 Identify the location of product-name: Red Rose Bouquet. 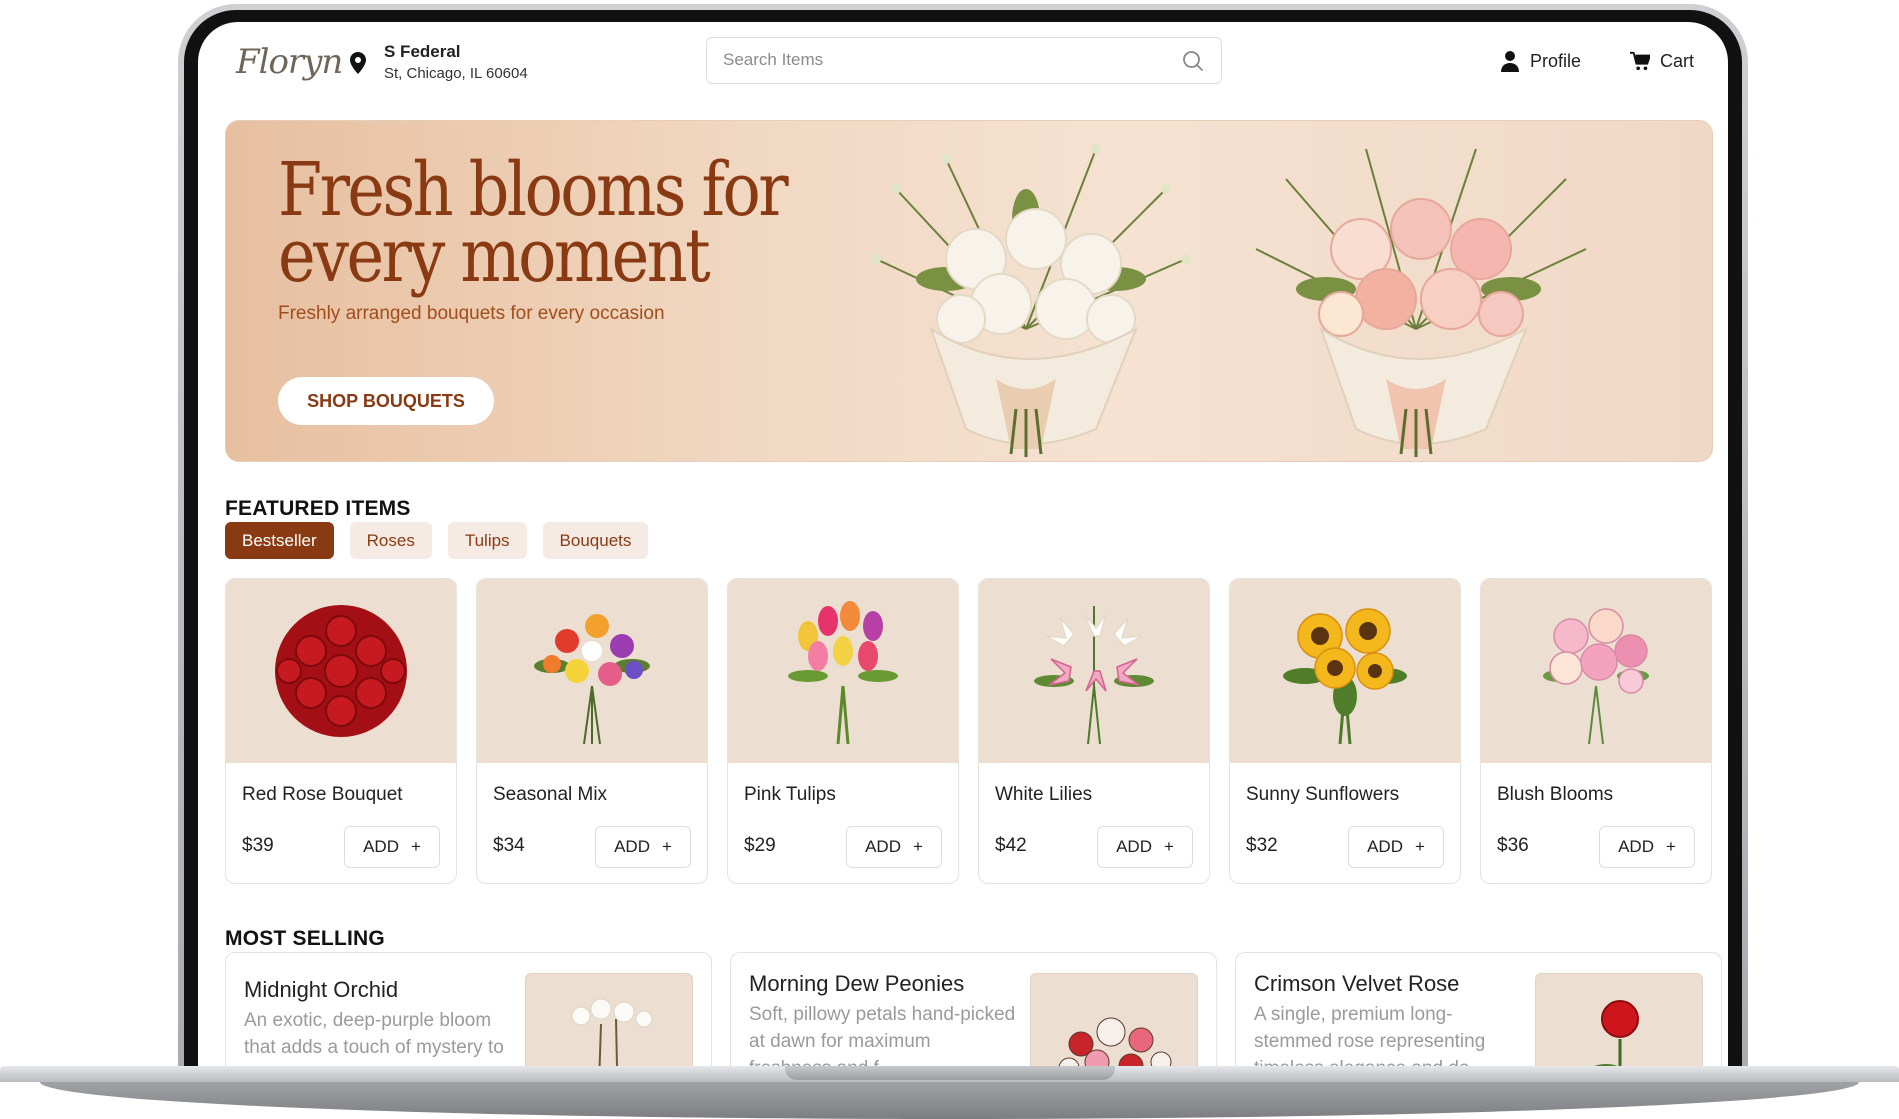
(322, 795).